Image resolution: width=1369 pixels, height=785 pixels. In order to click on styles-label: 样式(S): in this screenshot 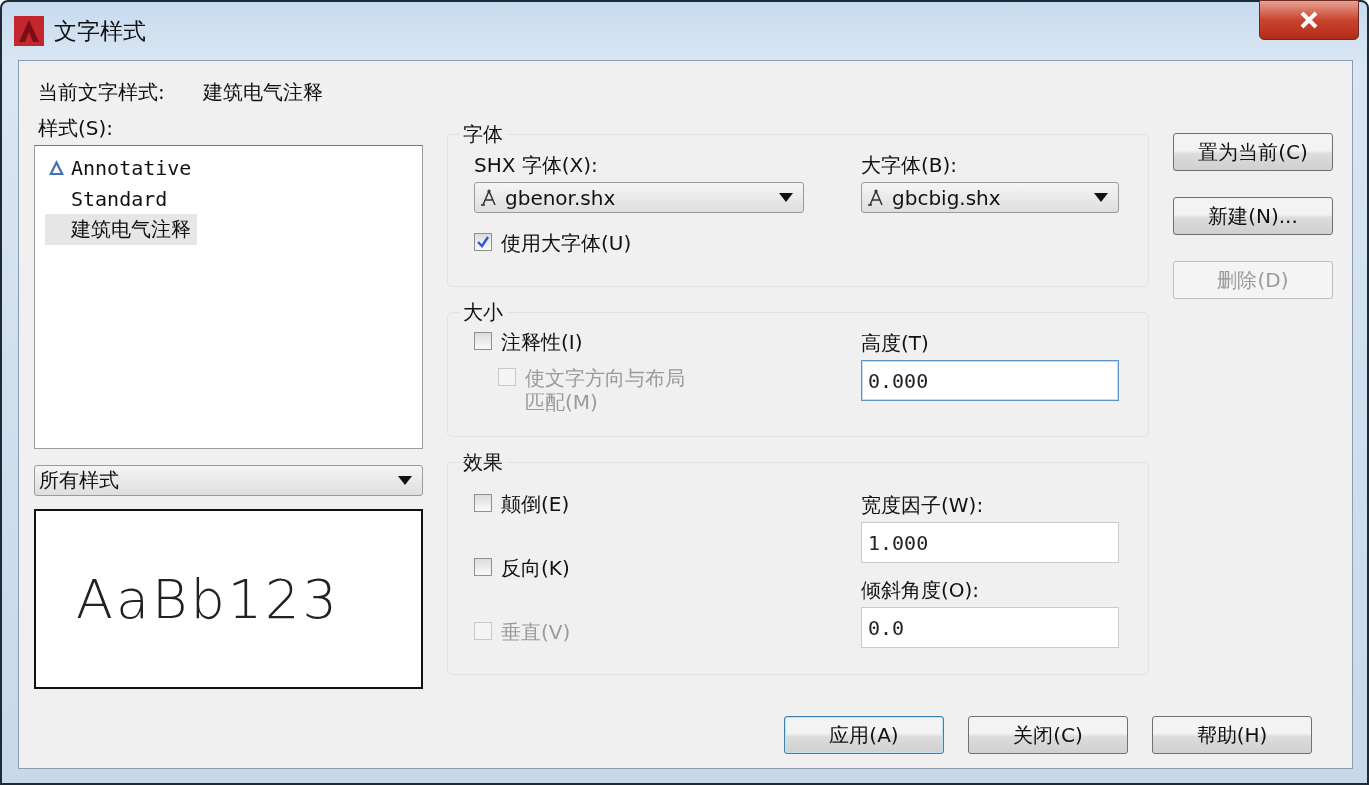, I will do `click(76, 128)`.